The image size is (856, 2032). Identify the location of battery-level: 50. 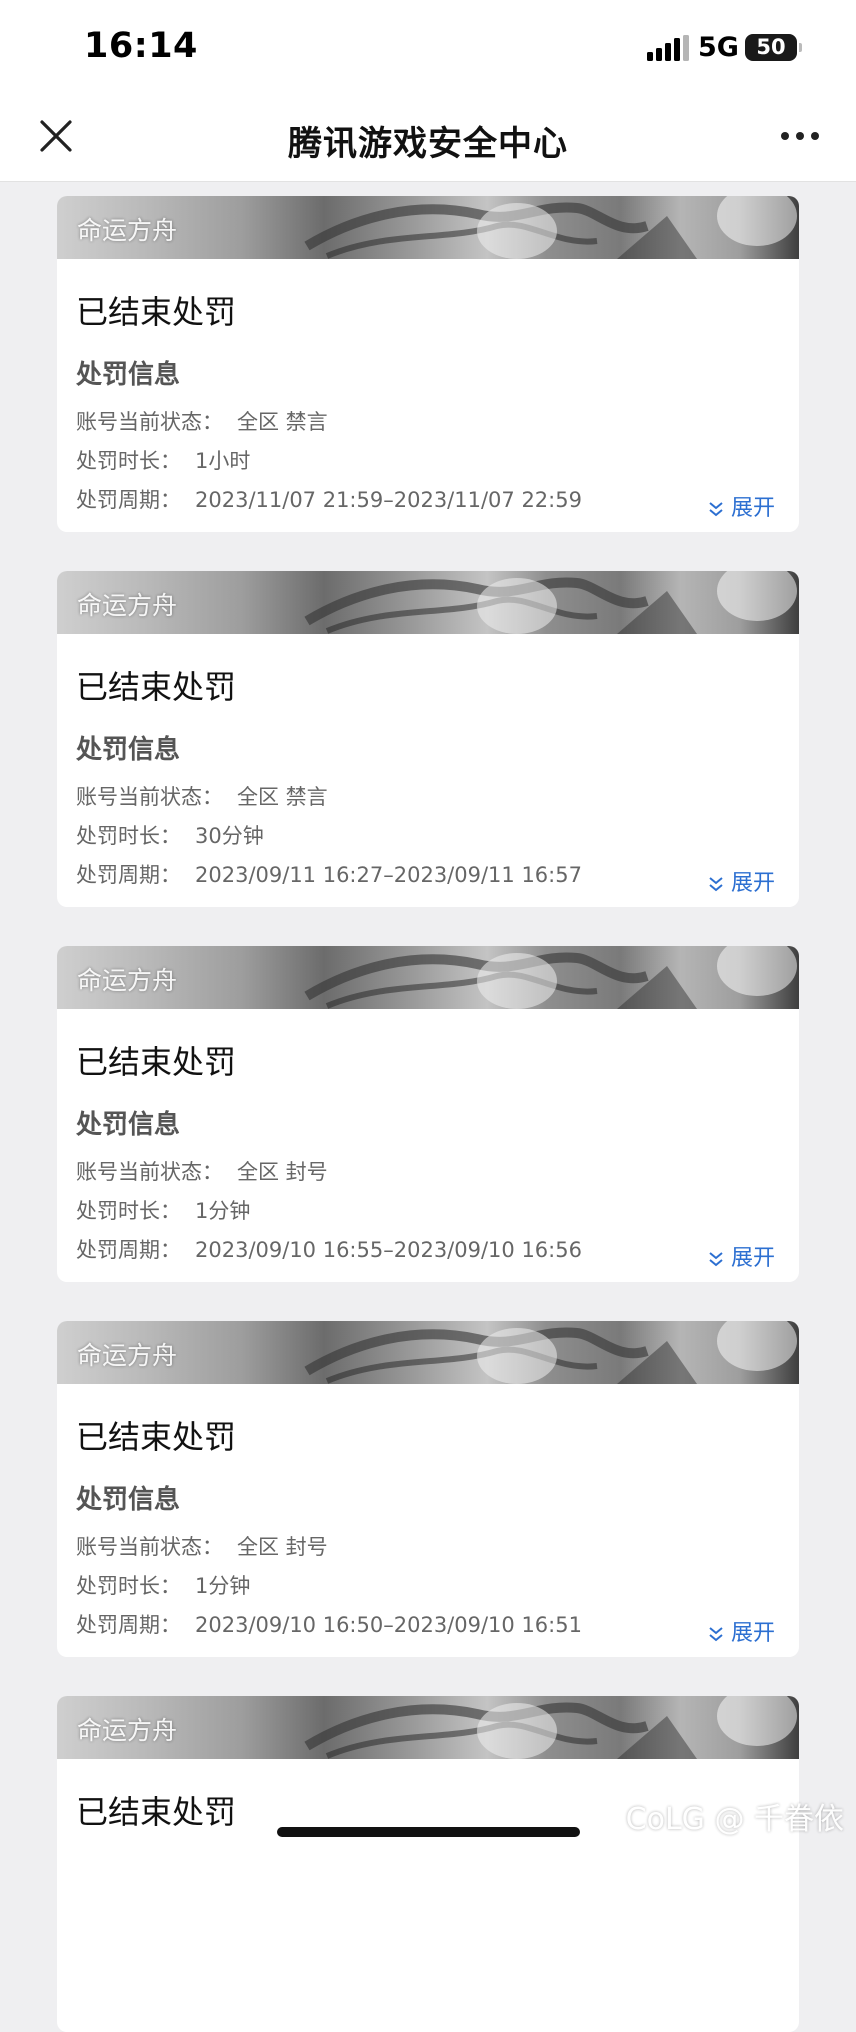
(771, 47).